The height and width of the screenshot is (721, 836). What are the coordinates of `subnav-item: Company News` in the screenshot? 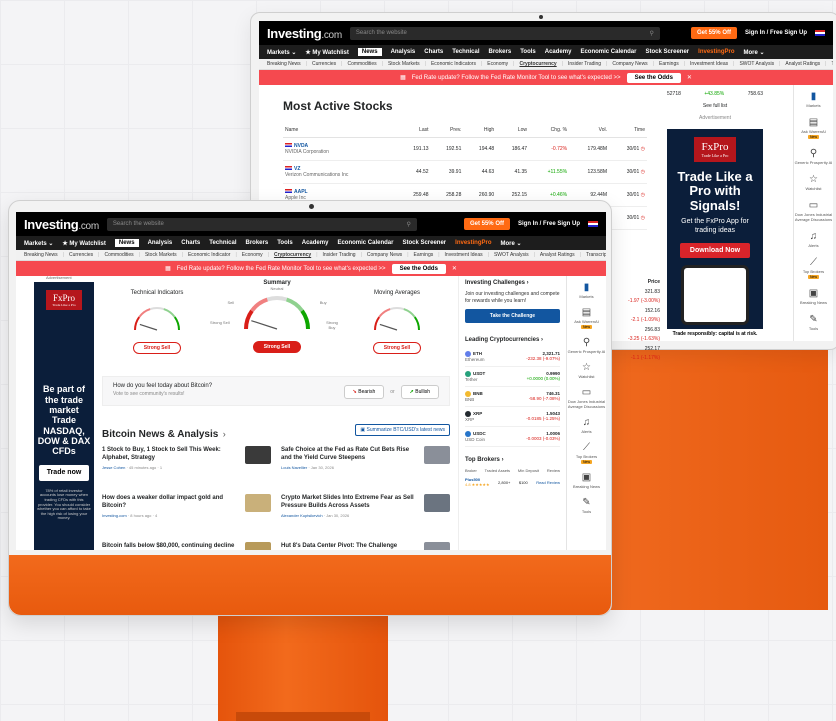 It's located at (384, 255).